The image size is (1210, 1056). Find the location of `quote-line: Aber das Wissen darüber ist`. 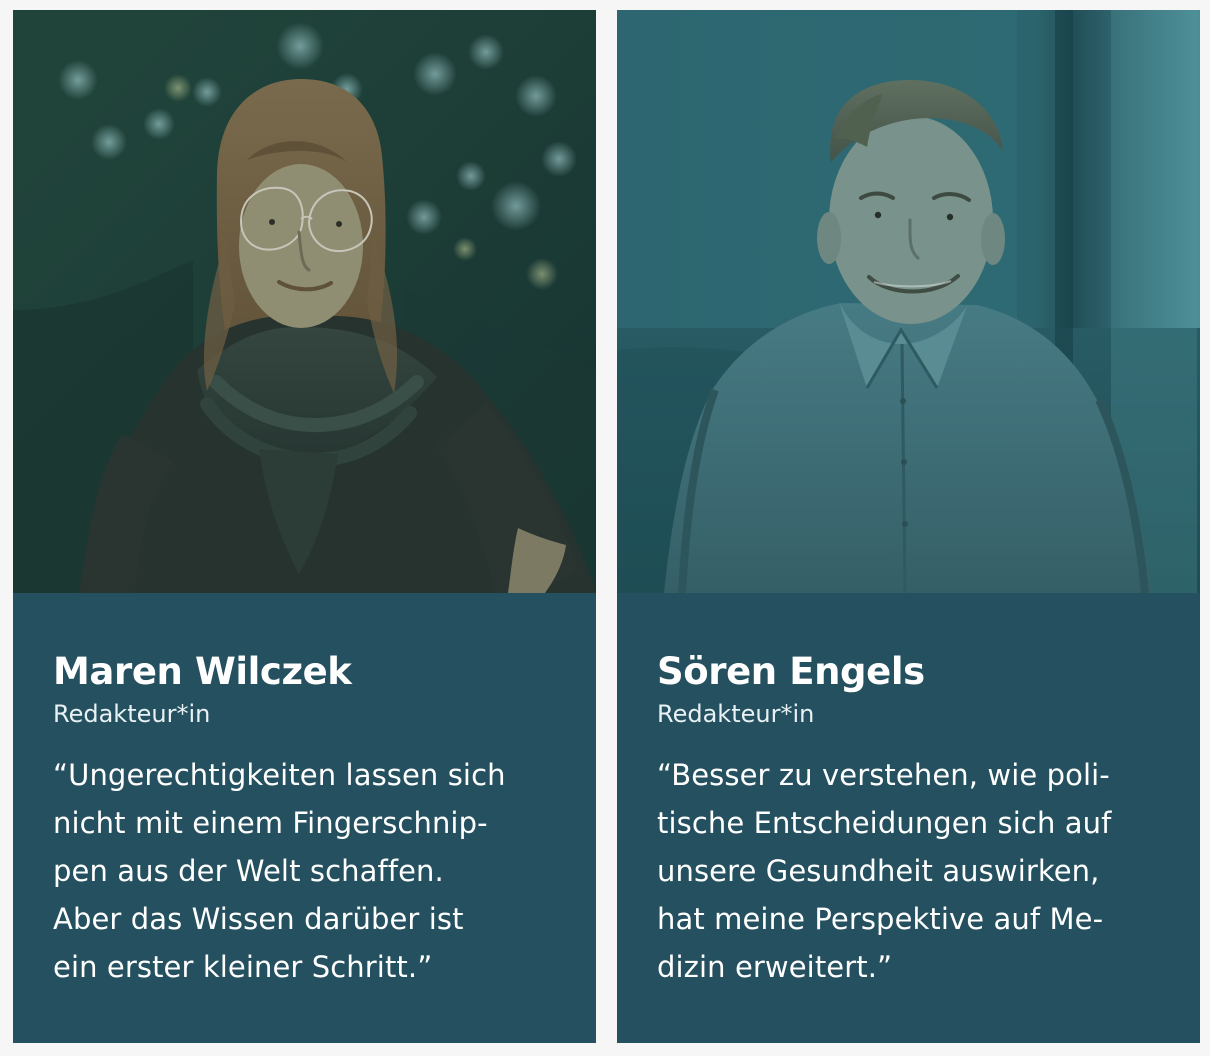

quote-line: Aber das Wissen darüber ist is located at coordinates (258, 919).